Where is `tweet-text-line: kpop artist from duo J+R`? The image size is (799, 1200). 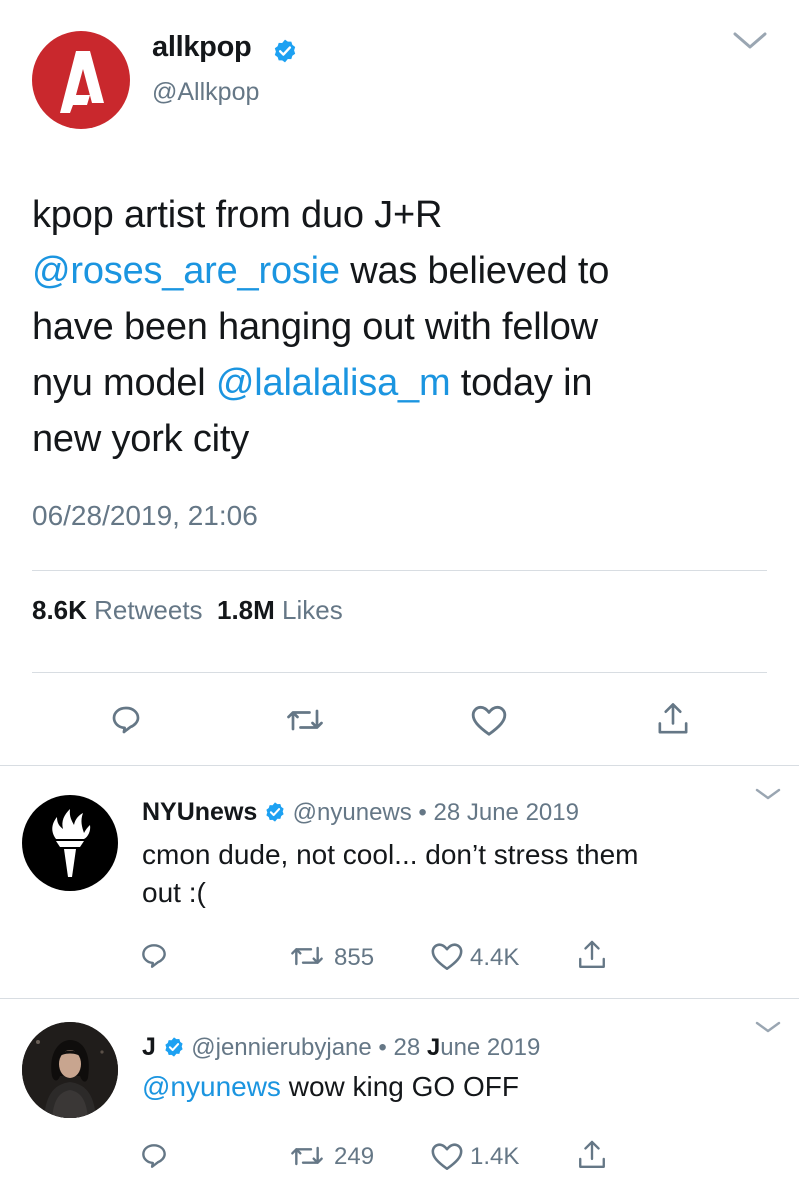
tweet-text-line: kpop artist from duo J+R is located at coordinates (392, 215).